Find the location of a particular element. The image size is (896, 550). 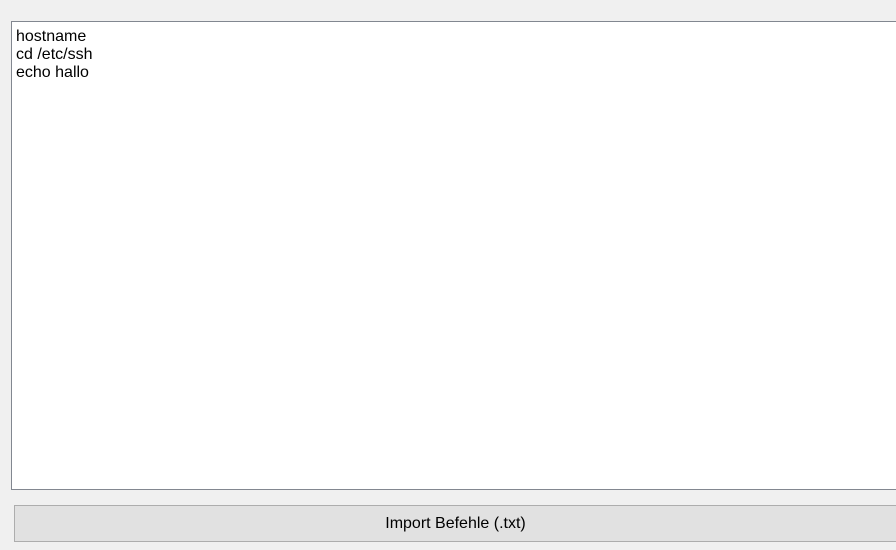

import-commands-button: Import Befehle (.txt) is located at coordinates (455, 523).